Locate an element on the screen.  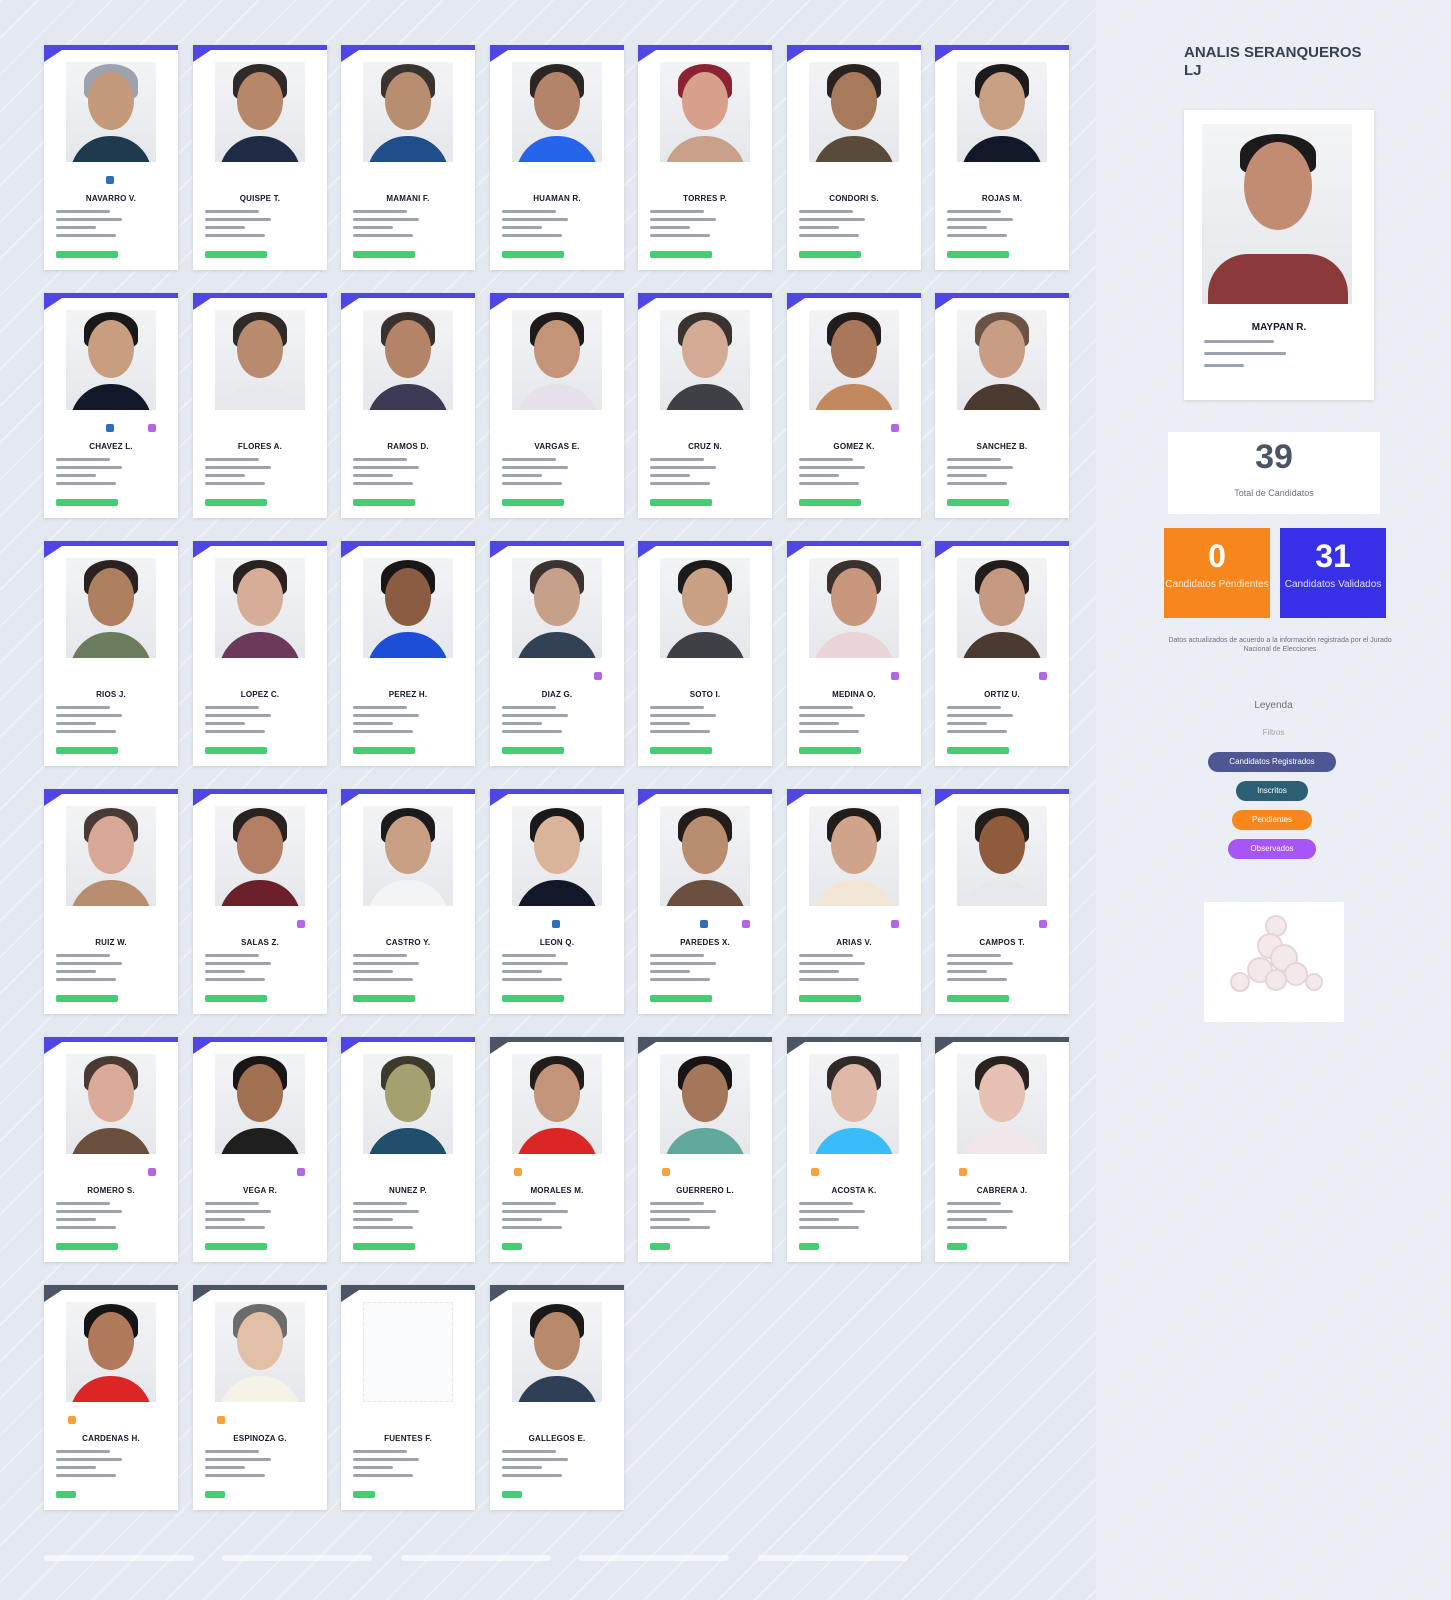
filter-observed-pill: Observados is located at coordinates (1272, 849).